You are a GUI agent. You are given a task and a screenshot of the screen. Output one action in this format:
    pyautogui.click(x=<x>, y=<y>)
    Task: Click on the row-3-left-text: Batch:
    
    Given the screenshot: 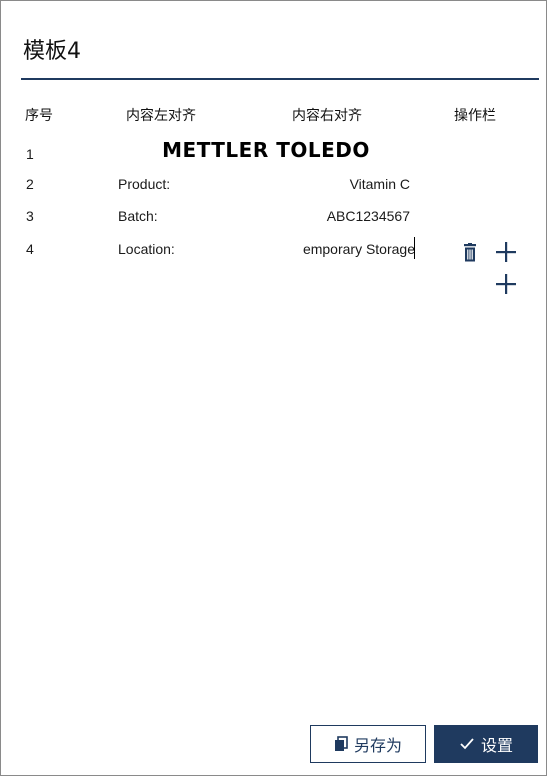 What is the action you would take?
    pyautogui.click(x=138, y=216)
    